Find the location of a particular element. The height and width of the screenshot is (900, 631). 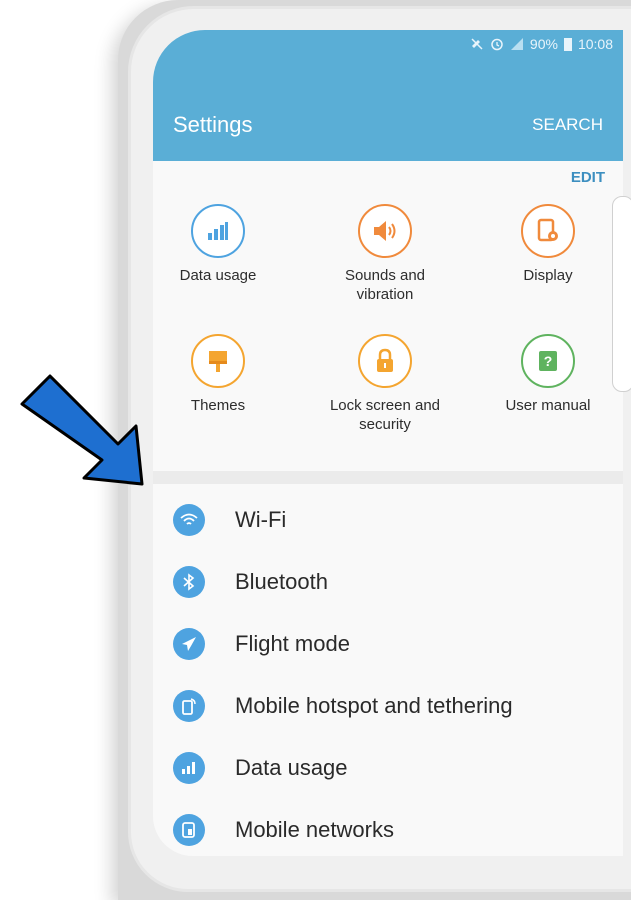

mute-icon is located at coordinates (477, 44).